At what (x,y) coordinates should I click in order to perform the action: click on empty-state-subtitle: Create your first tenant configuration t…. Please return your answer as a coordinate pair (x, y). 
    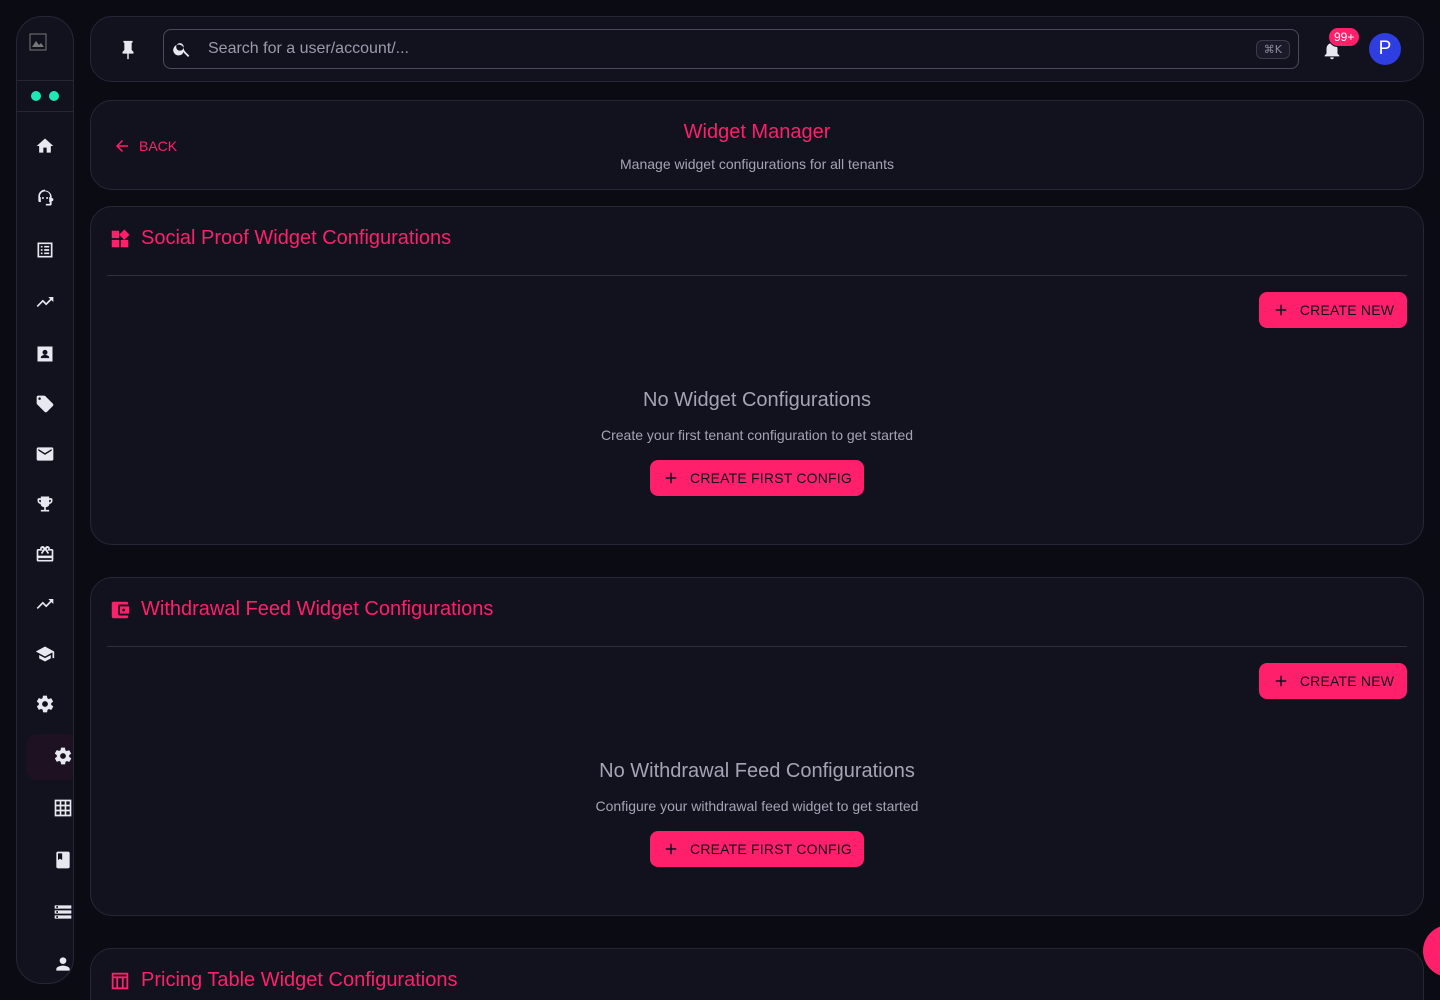
    Looking at the image, I should click on (757, 435).